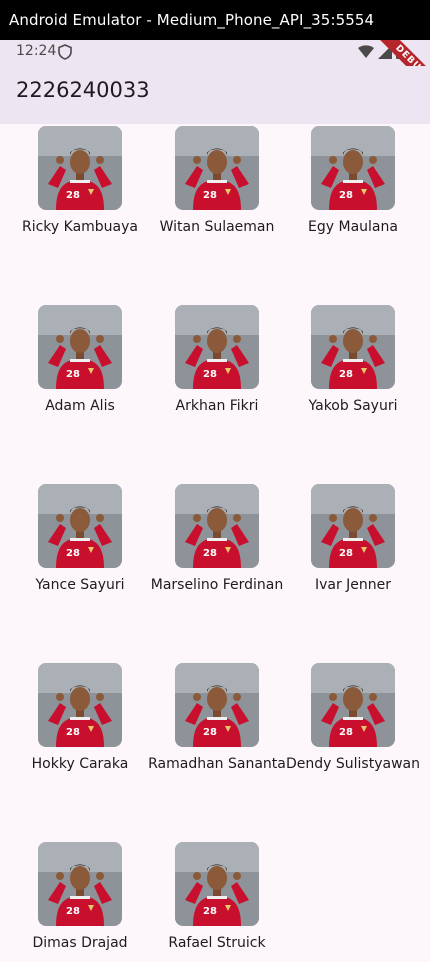 This screenshot has width=430, height=962. What do you see at coordinates (353, 227) in the screenshot?
I see `player-name: Egy Maulana` at bounding box center [353, 227].